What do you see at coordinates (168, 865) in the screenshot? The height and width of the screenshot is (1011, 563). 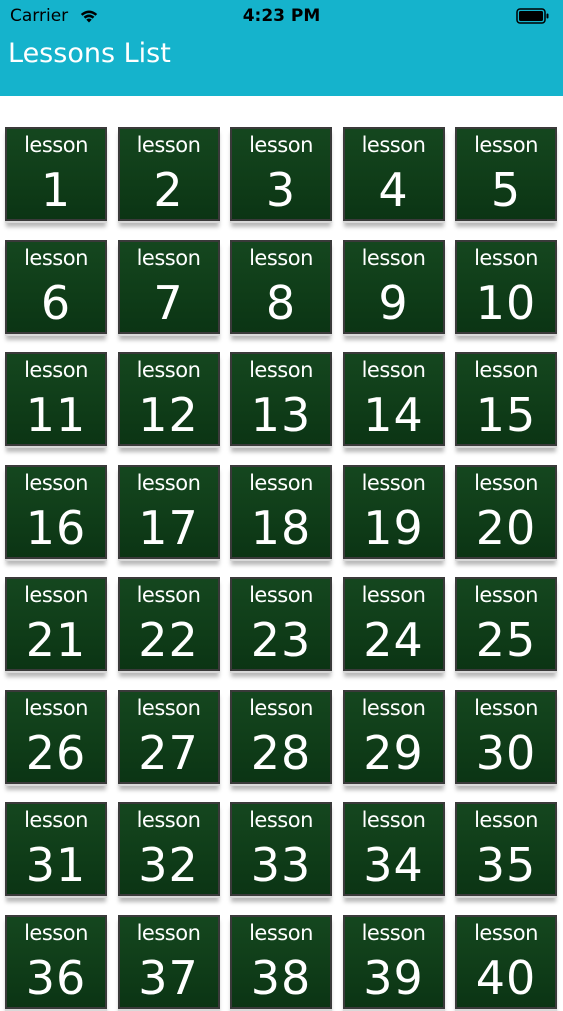 I see `lesson-tile-number: 32` at bounding box center [168, 865].